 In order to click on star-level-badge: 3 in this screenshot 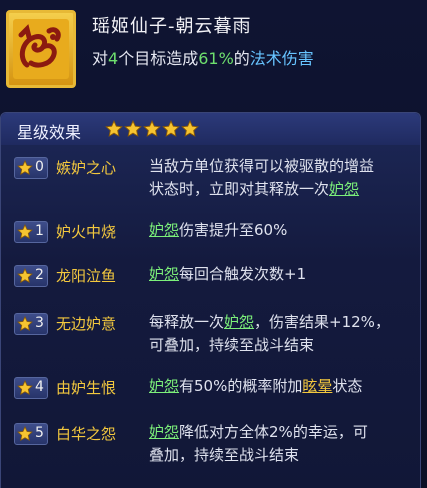, I will do `click(31, 324)`.